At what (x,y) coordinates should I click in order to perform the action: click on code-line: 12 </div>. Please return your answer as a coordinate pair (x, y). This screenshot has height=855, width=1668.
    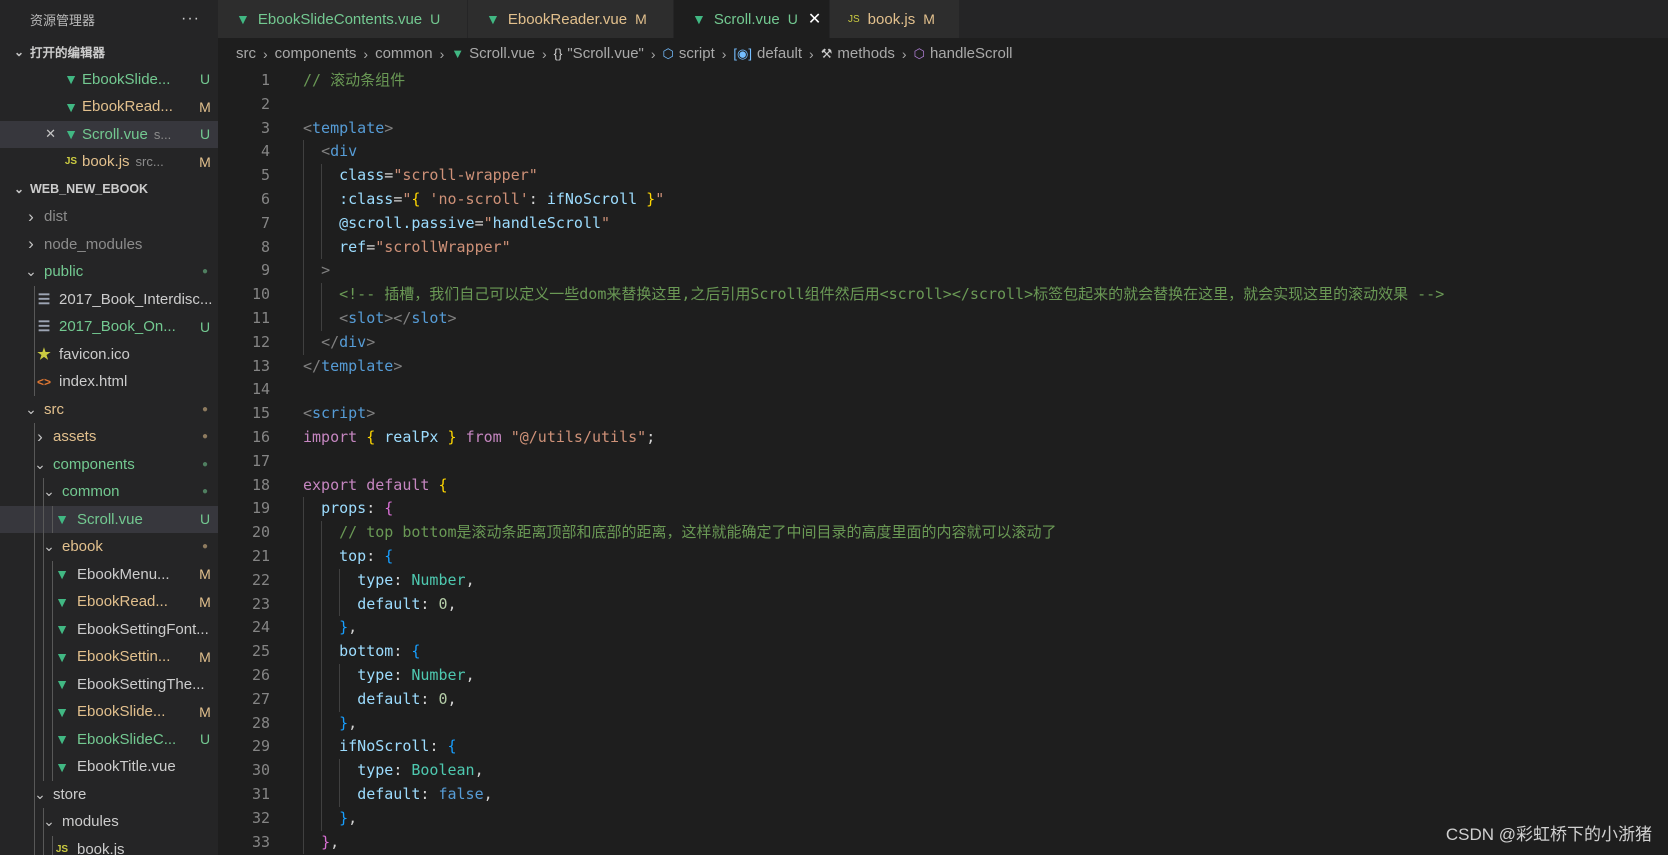
    Looking at the image, I should click on (943, 342).